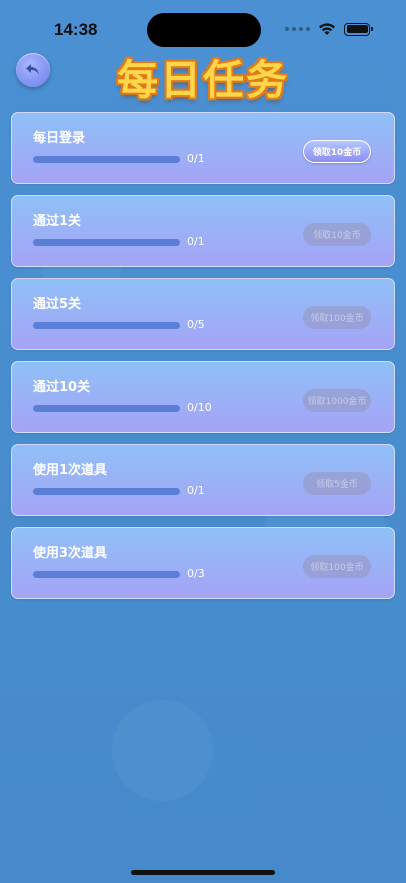 This screenshot has width=406, height=883. Describe the element at coordinates (203, 872) in the screenshot. I see `home-indicator` at that location.